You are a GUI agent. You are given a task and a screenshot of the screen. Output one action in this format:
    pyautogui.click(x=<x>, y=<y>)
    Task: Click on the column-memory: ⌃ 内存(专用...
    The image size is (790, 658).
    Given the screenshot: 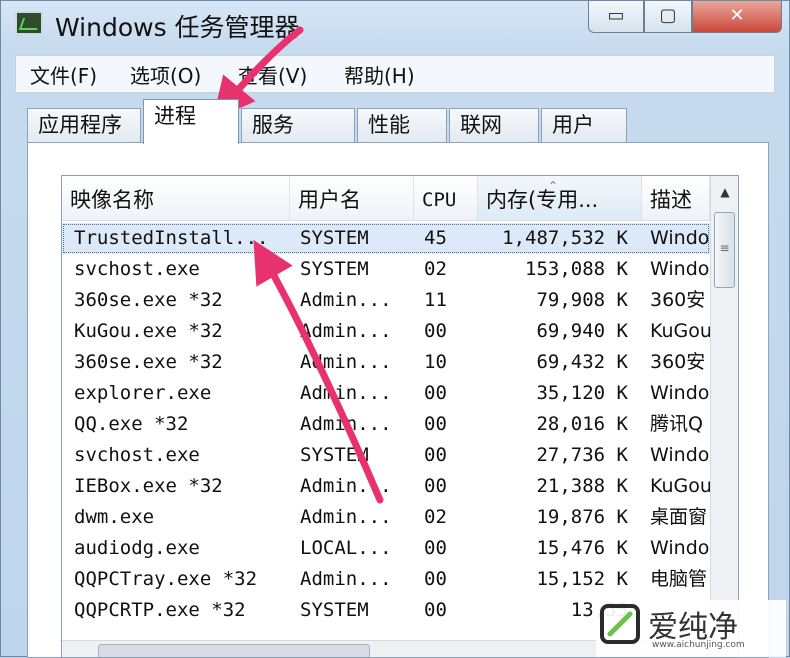 What is the action you would take?
    pyautogui.click(x=560, y=198)
    